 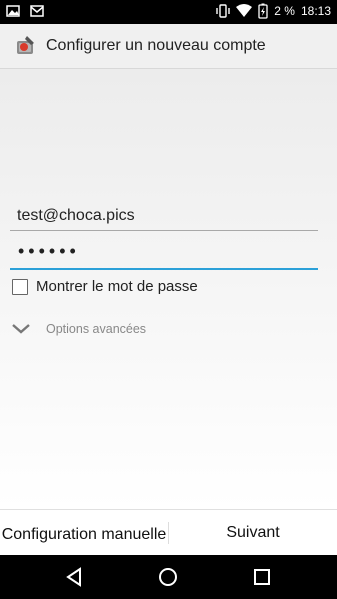 I want to click on app-bar: Configurer un nouveau compte, so click(x=168, y=46).